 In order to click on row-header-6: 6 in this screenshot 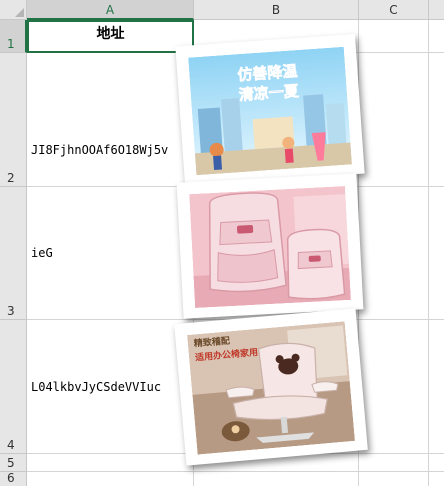, I will do `click(13, 478)`.